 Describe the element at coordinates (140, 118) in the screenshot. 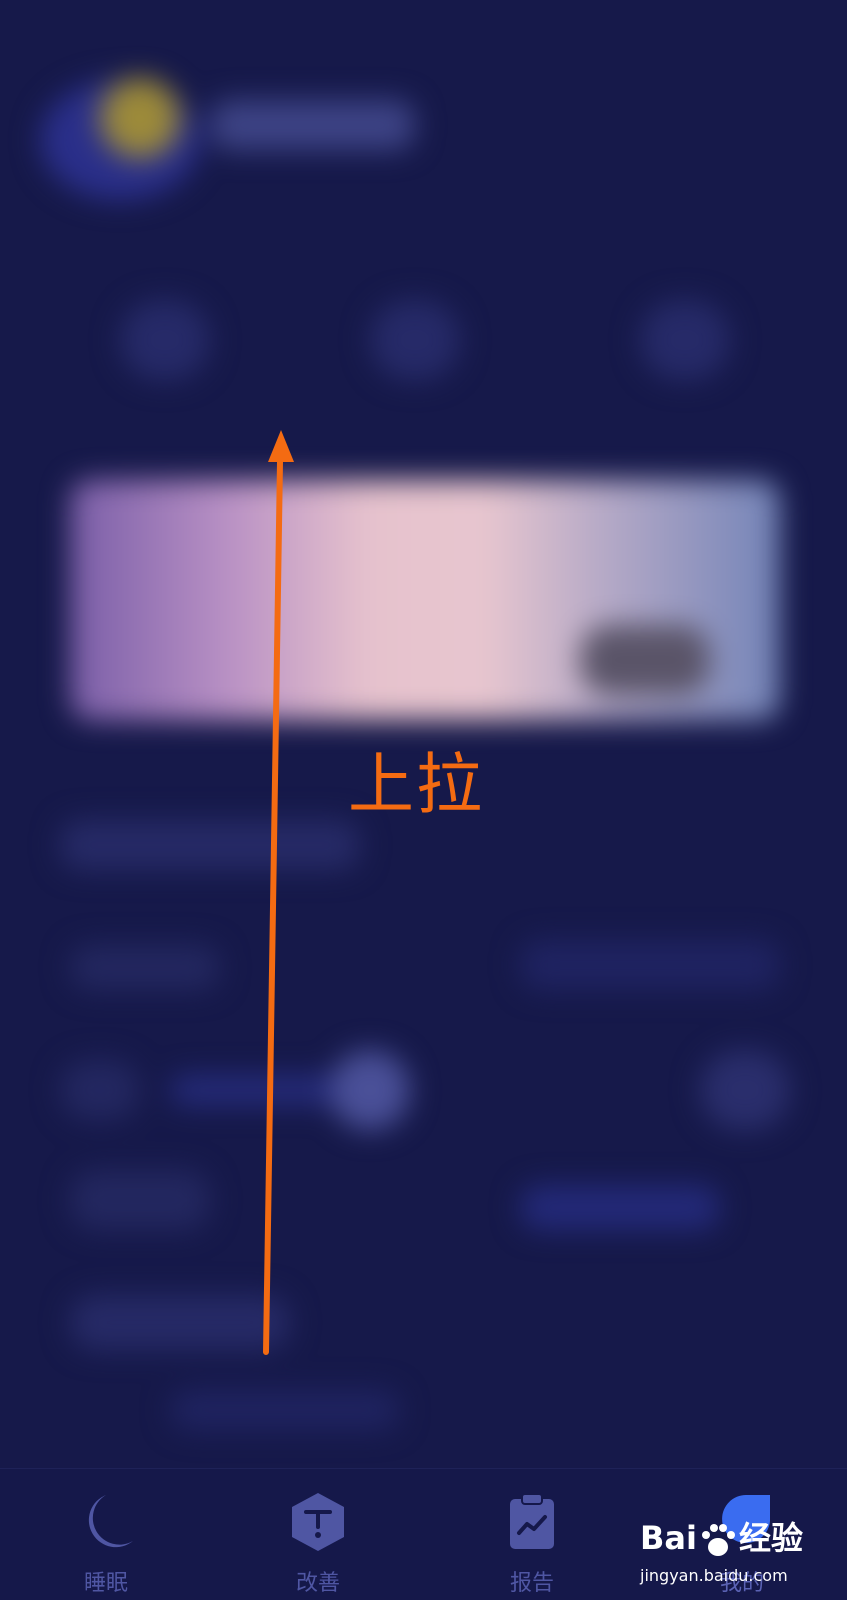

I see `avatar` at that location.